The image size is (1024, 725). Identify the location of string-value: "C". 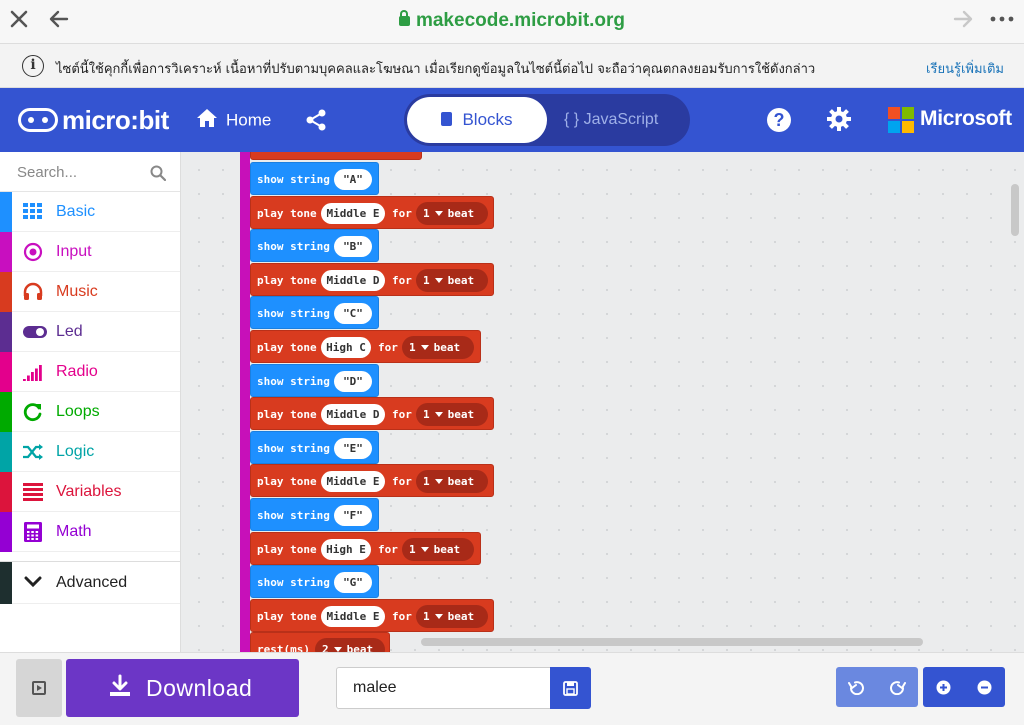
(353, 314).